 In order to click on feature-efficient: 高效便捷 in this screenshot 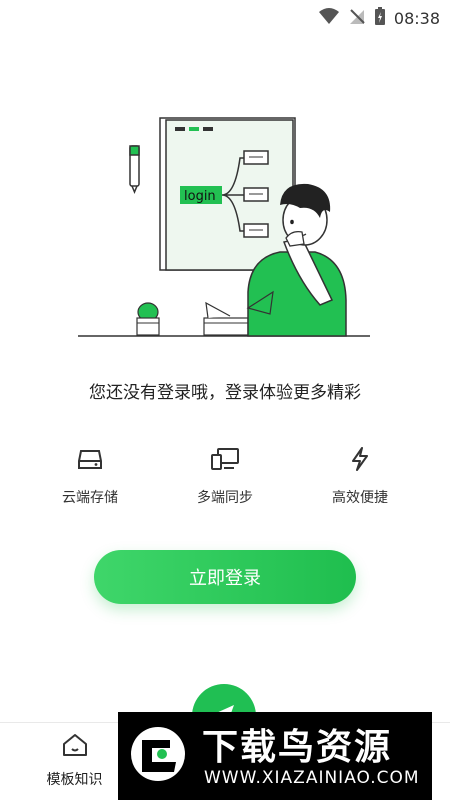, I will do `click(360, 476)`.